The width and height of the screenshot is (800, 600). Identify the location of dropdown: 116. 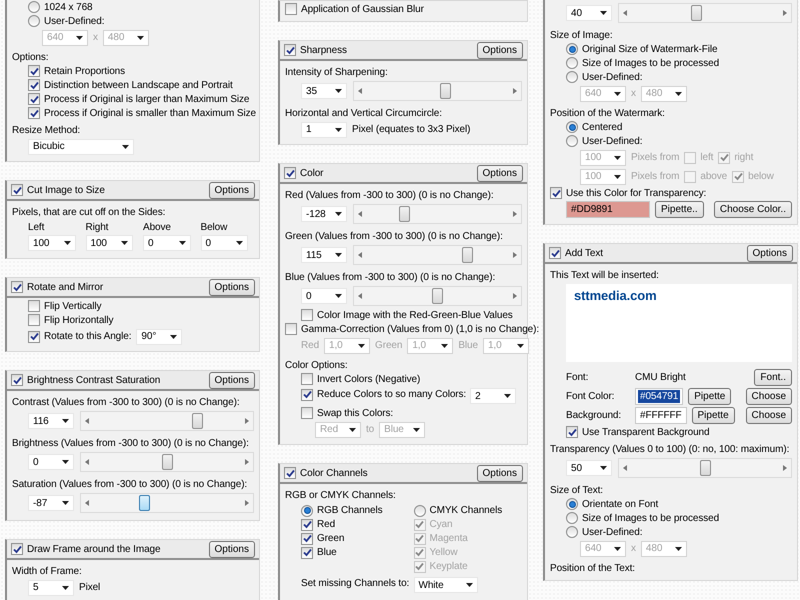
(51, 421).